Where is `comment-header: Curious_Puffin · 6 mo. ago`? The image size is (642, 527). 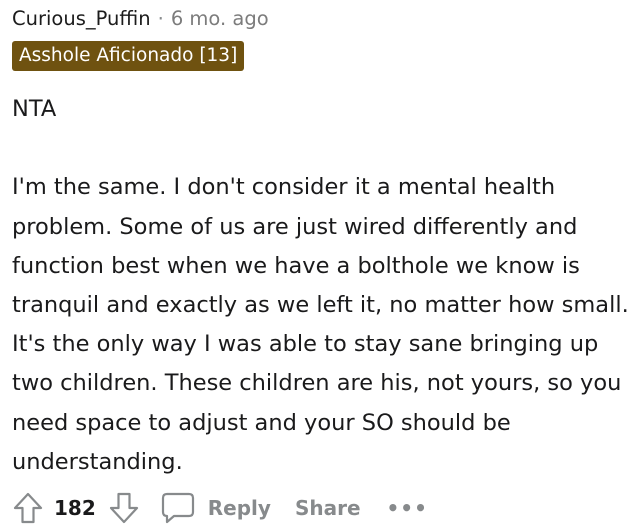
comment-header: Curious_Puffin · 6 mo. ago is located at coordinates (140, 18).